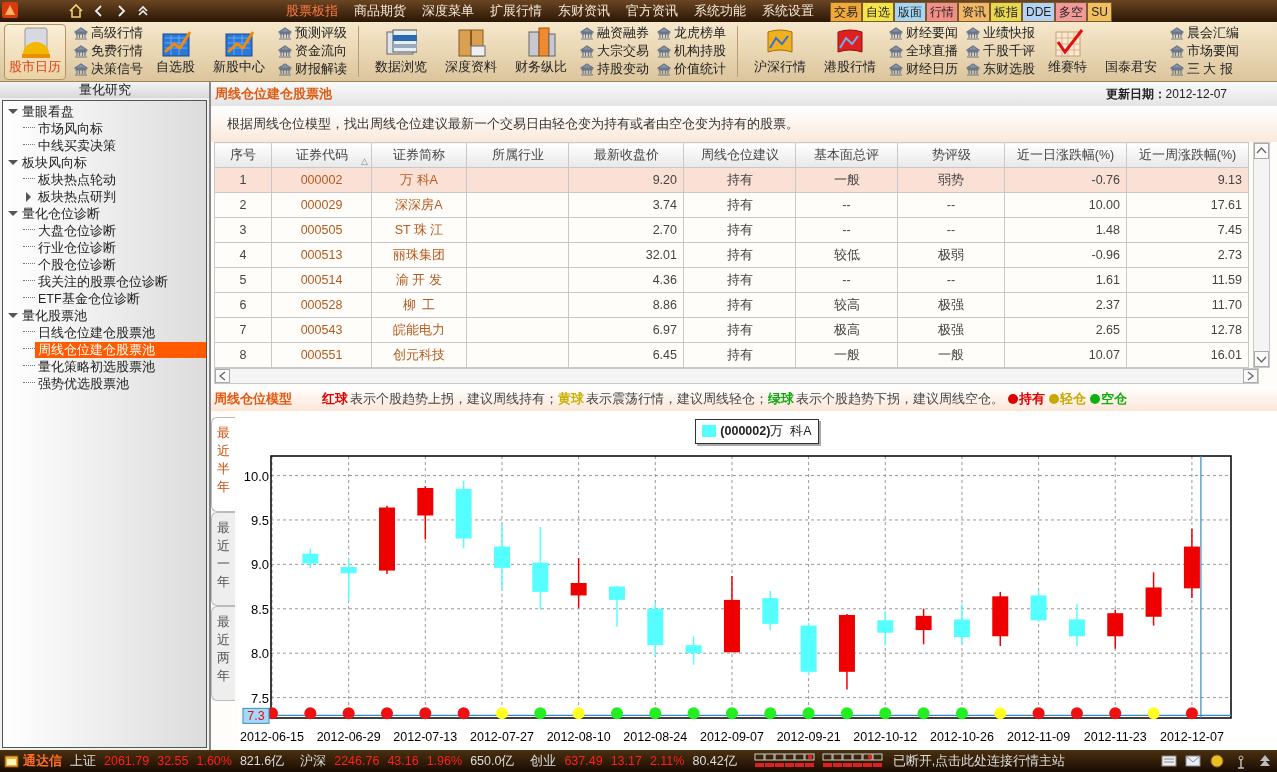 The image size is (1277, 772). Describe the element at coordinates (54, 315) in the screenshot. I see `tree-item: 量化股票池` at that location.